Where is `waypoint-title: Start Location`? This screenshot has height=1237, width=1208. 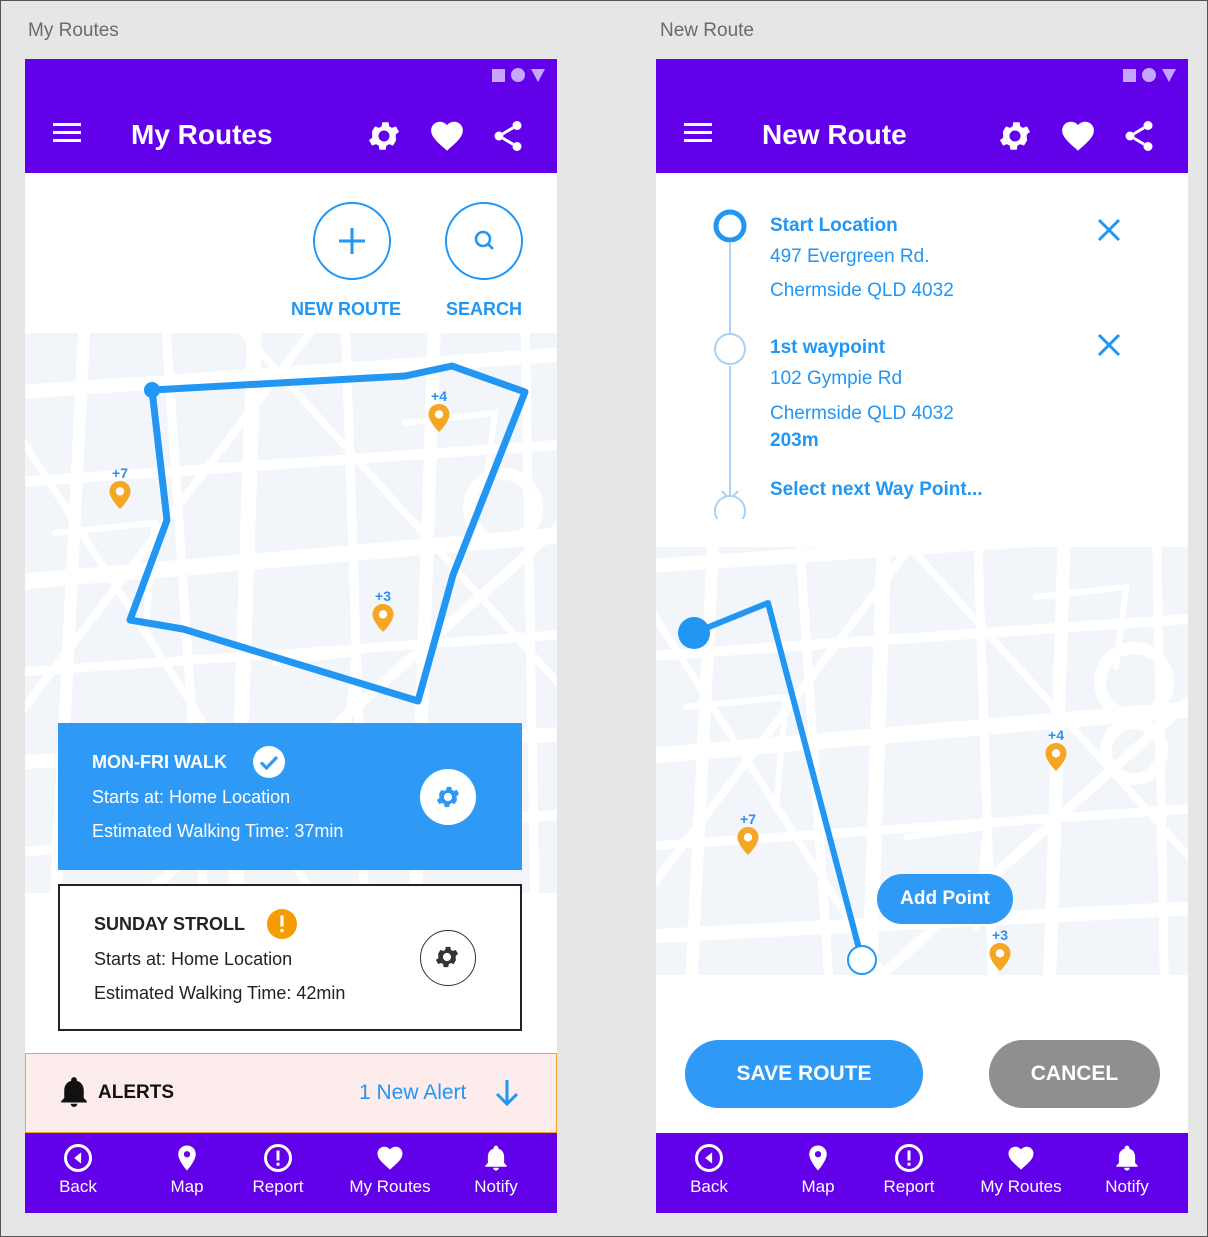
waypoint-title: Start Location is located at coordinates (834, 225).